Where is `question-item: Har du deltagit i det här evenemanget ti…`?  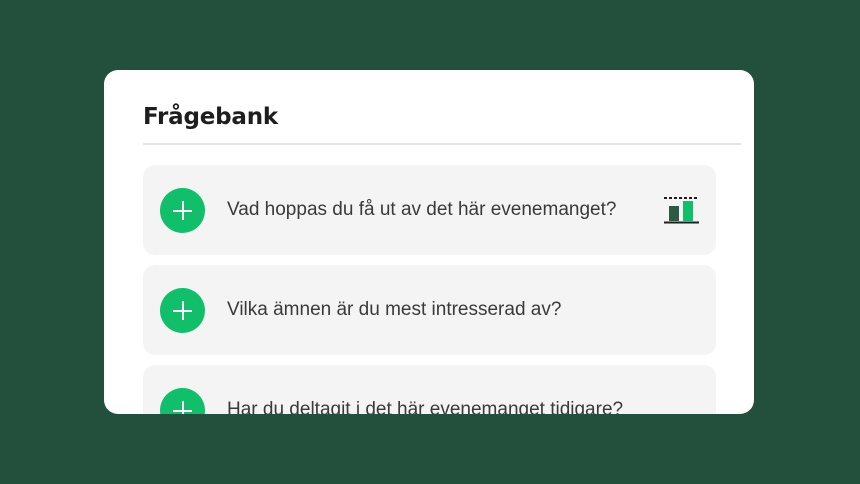 question-item: Har du deltagit i det här evenemanget ti… is located at coordinates (429, 389).